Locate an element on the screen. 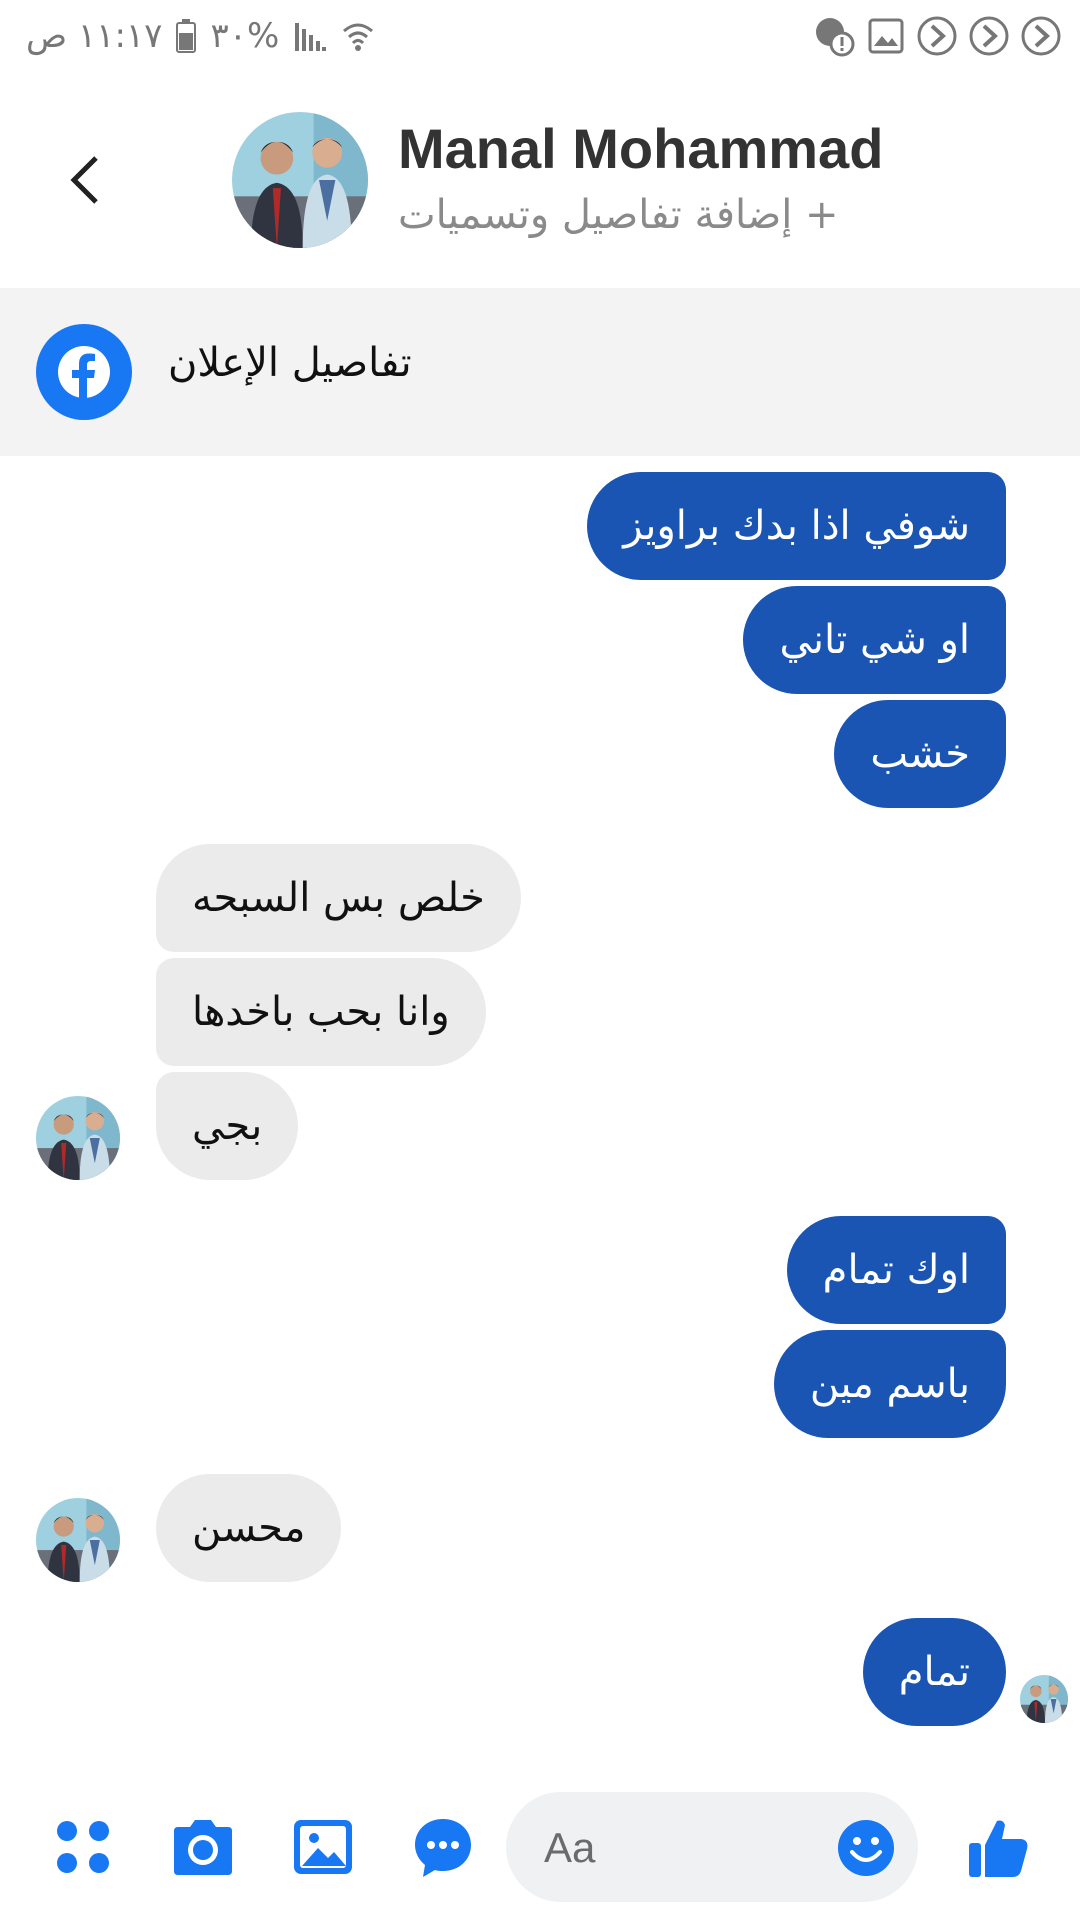 This screenshot has width=1080, height=1920. contact-name: Manal Mohammad is located at coordinates (640, 148).